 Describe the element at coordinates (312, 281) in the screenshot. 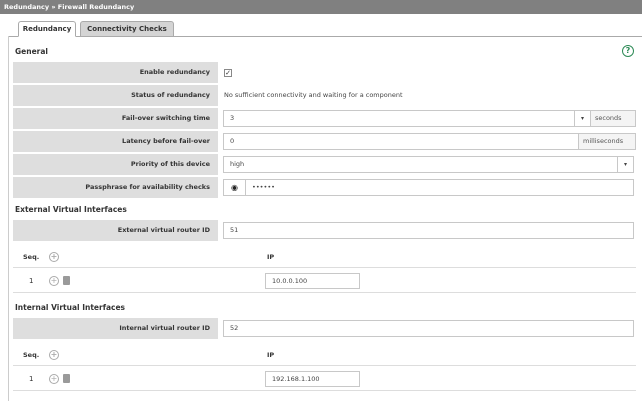

I see `ip-input: 10.0.0.100` at that location.